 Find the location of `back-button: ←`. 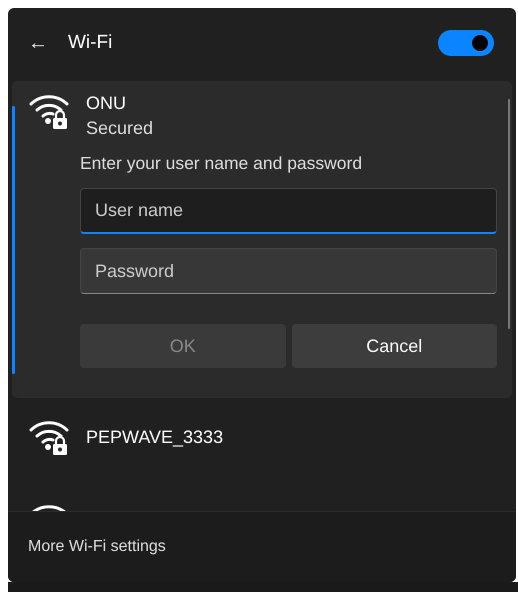

back-button: ← is located at coordinates (38, 43).